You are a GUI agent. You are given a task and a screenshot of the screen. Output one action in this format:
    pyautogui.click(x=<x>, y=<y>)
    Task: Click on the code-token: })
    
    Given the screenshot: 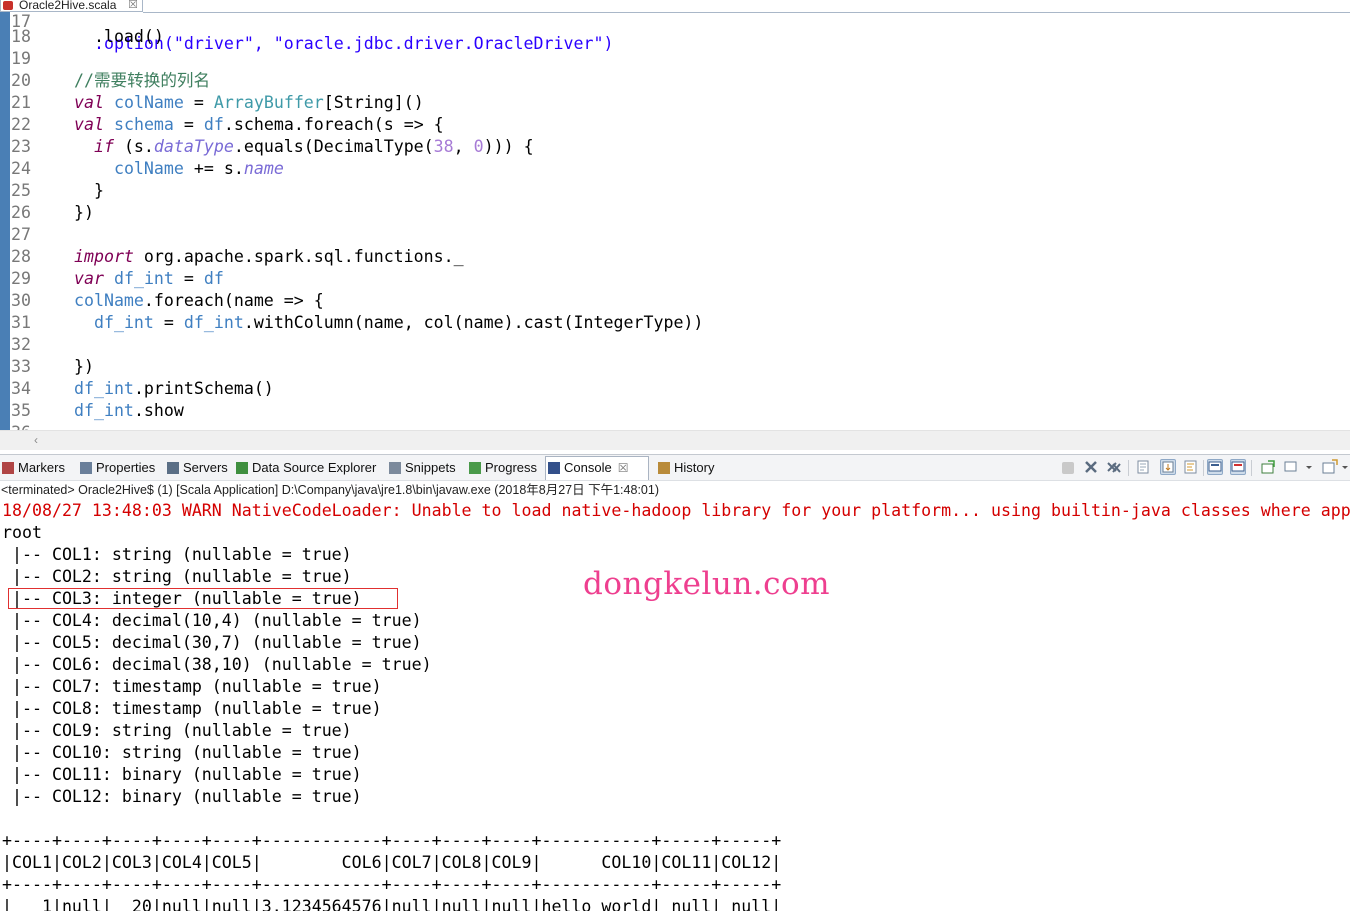 What is the action you would take?
    pyautogui.click(x=74, y=212)
    